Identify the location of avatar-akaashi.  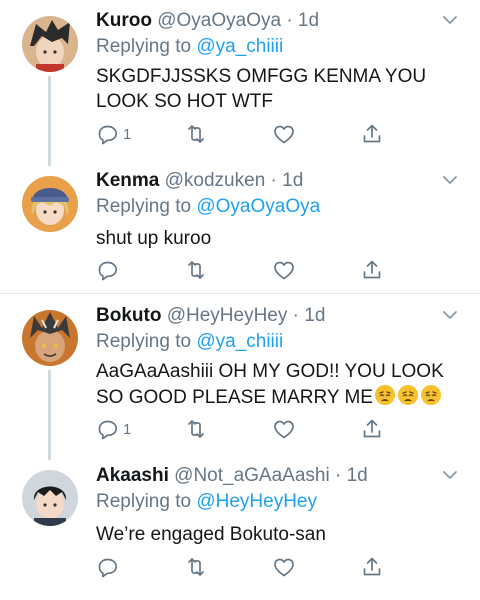
(50, 498).